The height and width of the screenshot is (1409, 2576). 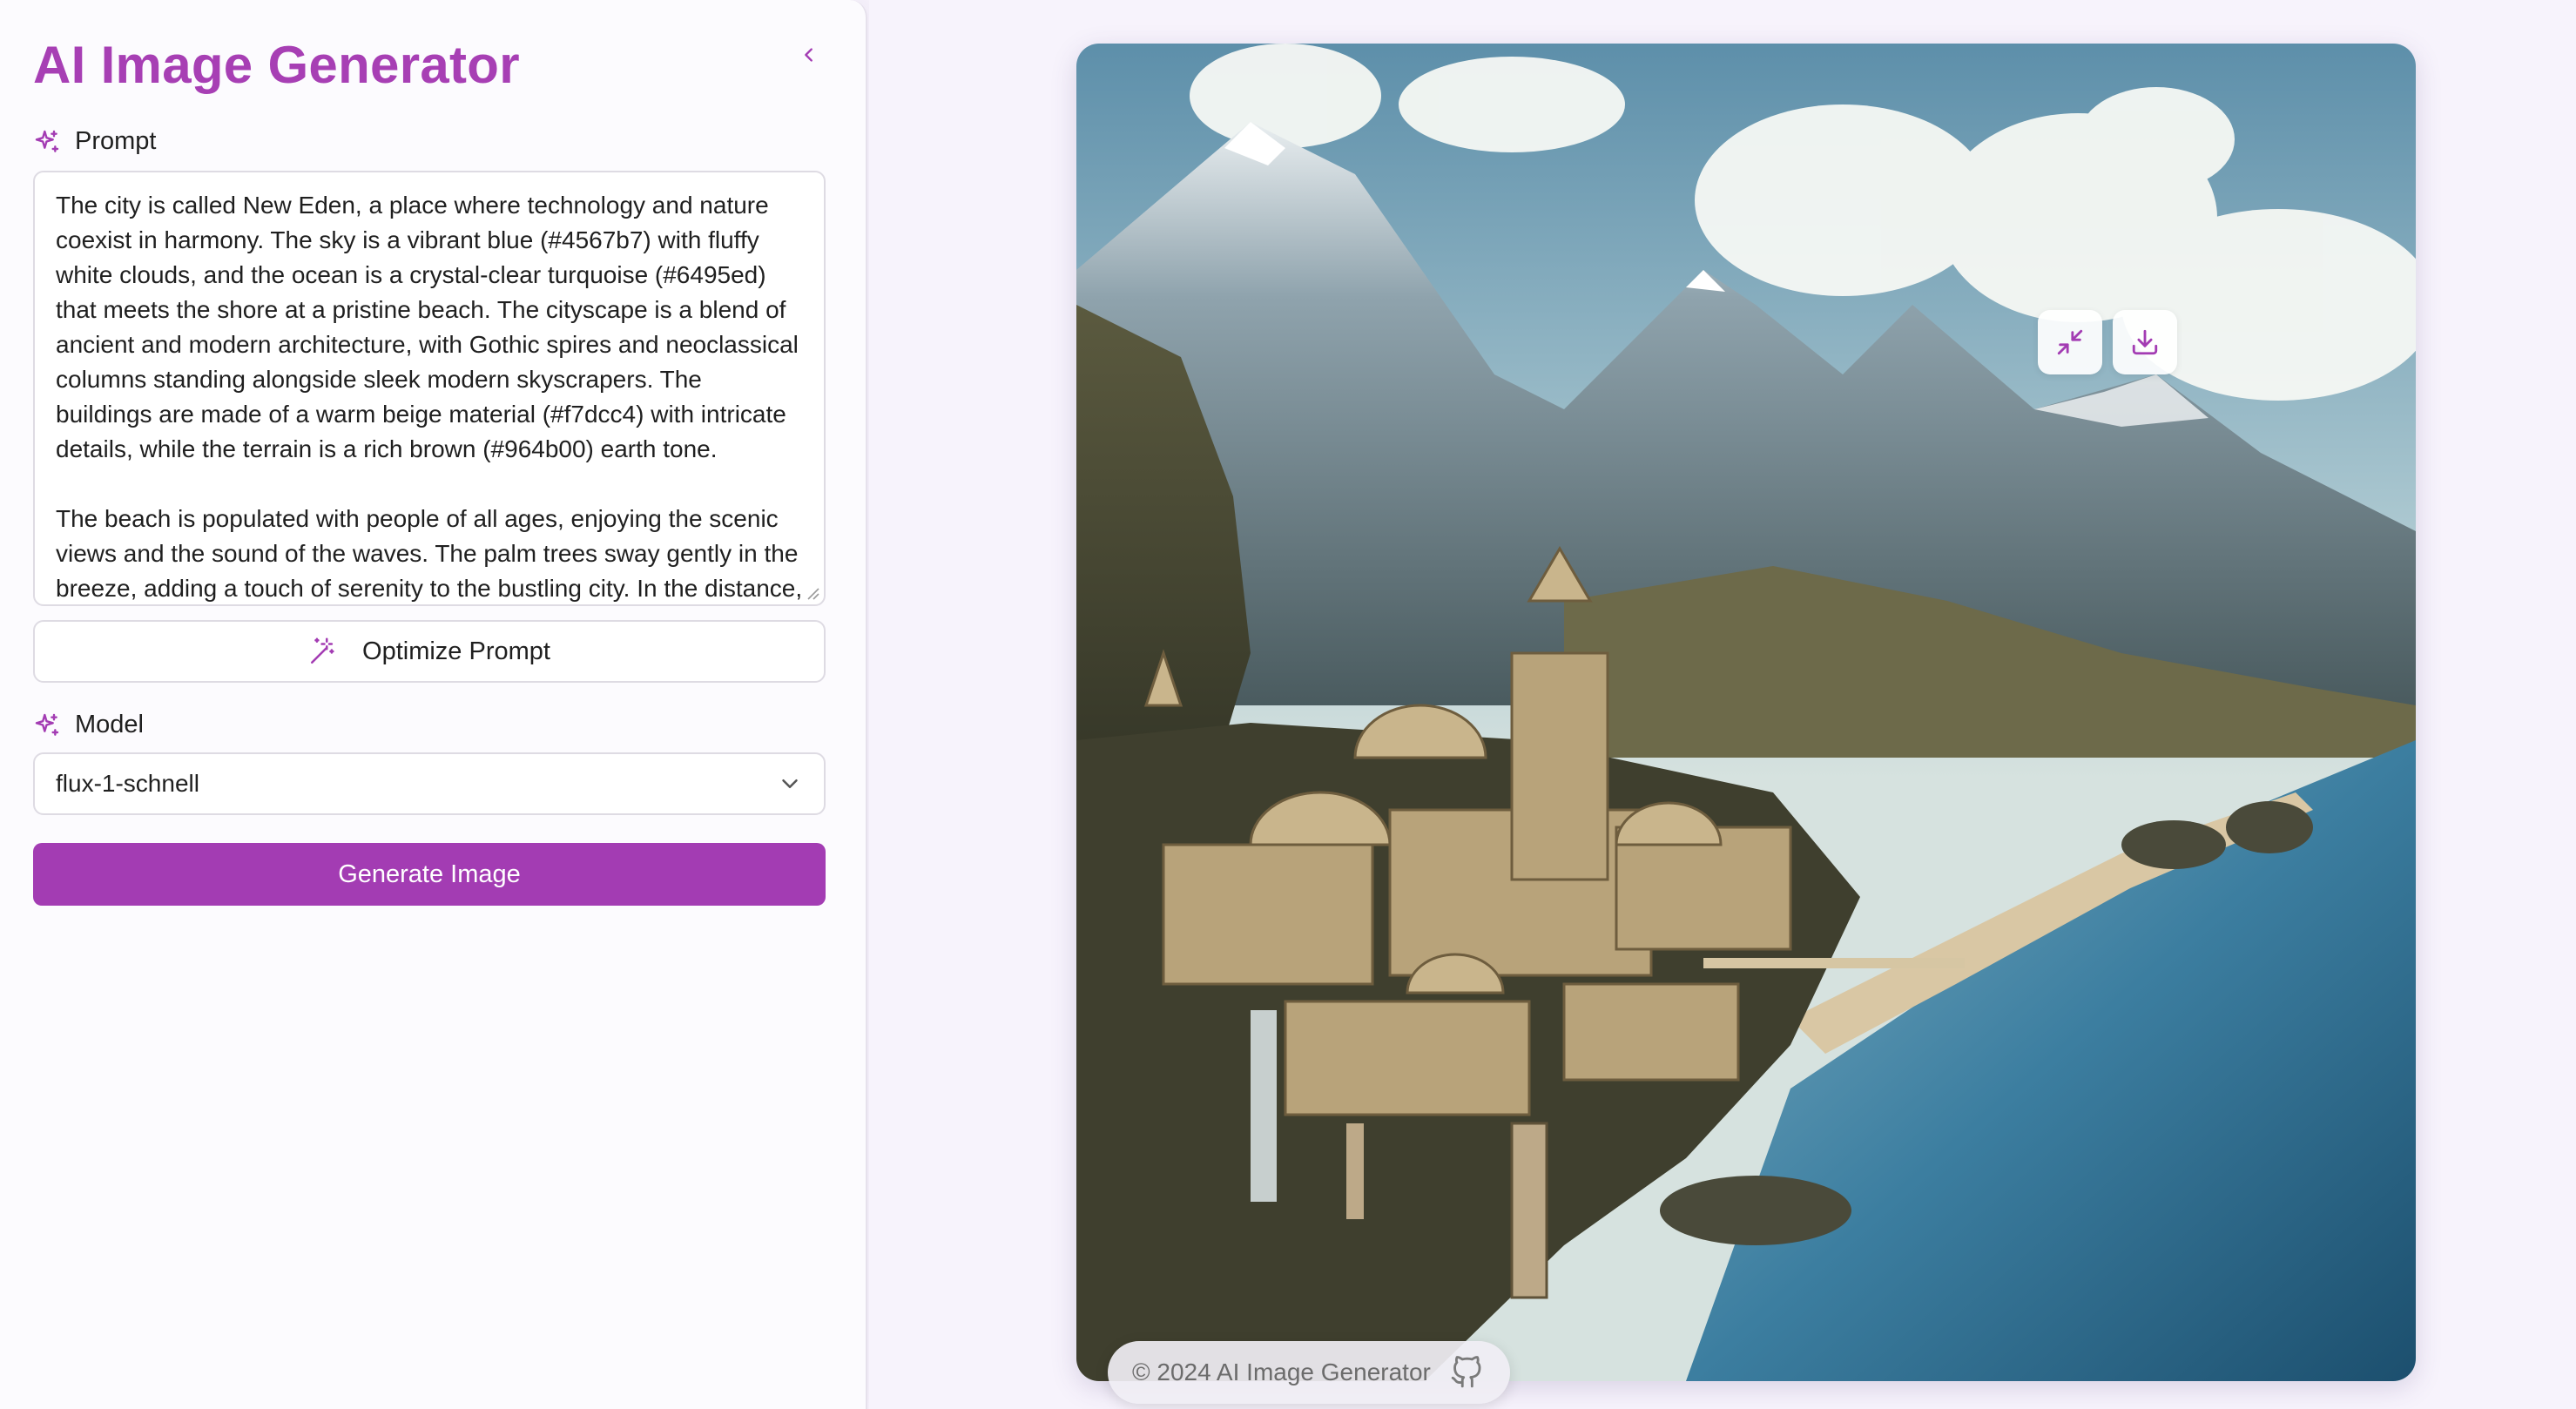 I want to click on generate-image-label: Generate Image, so click(x=429, y=874).